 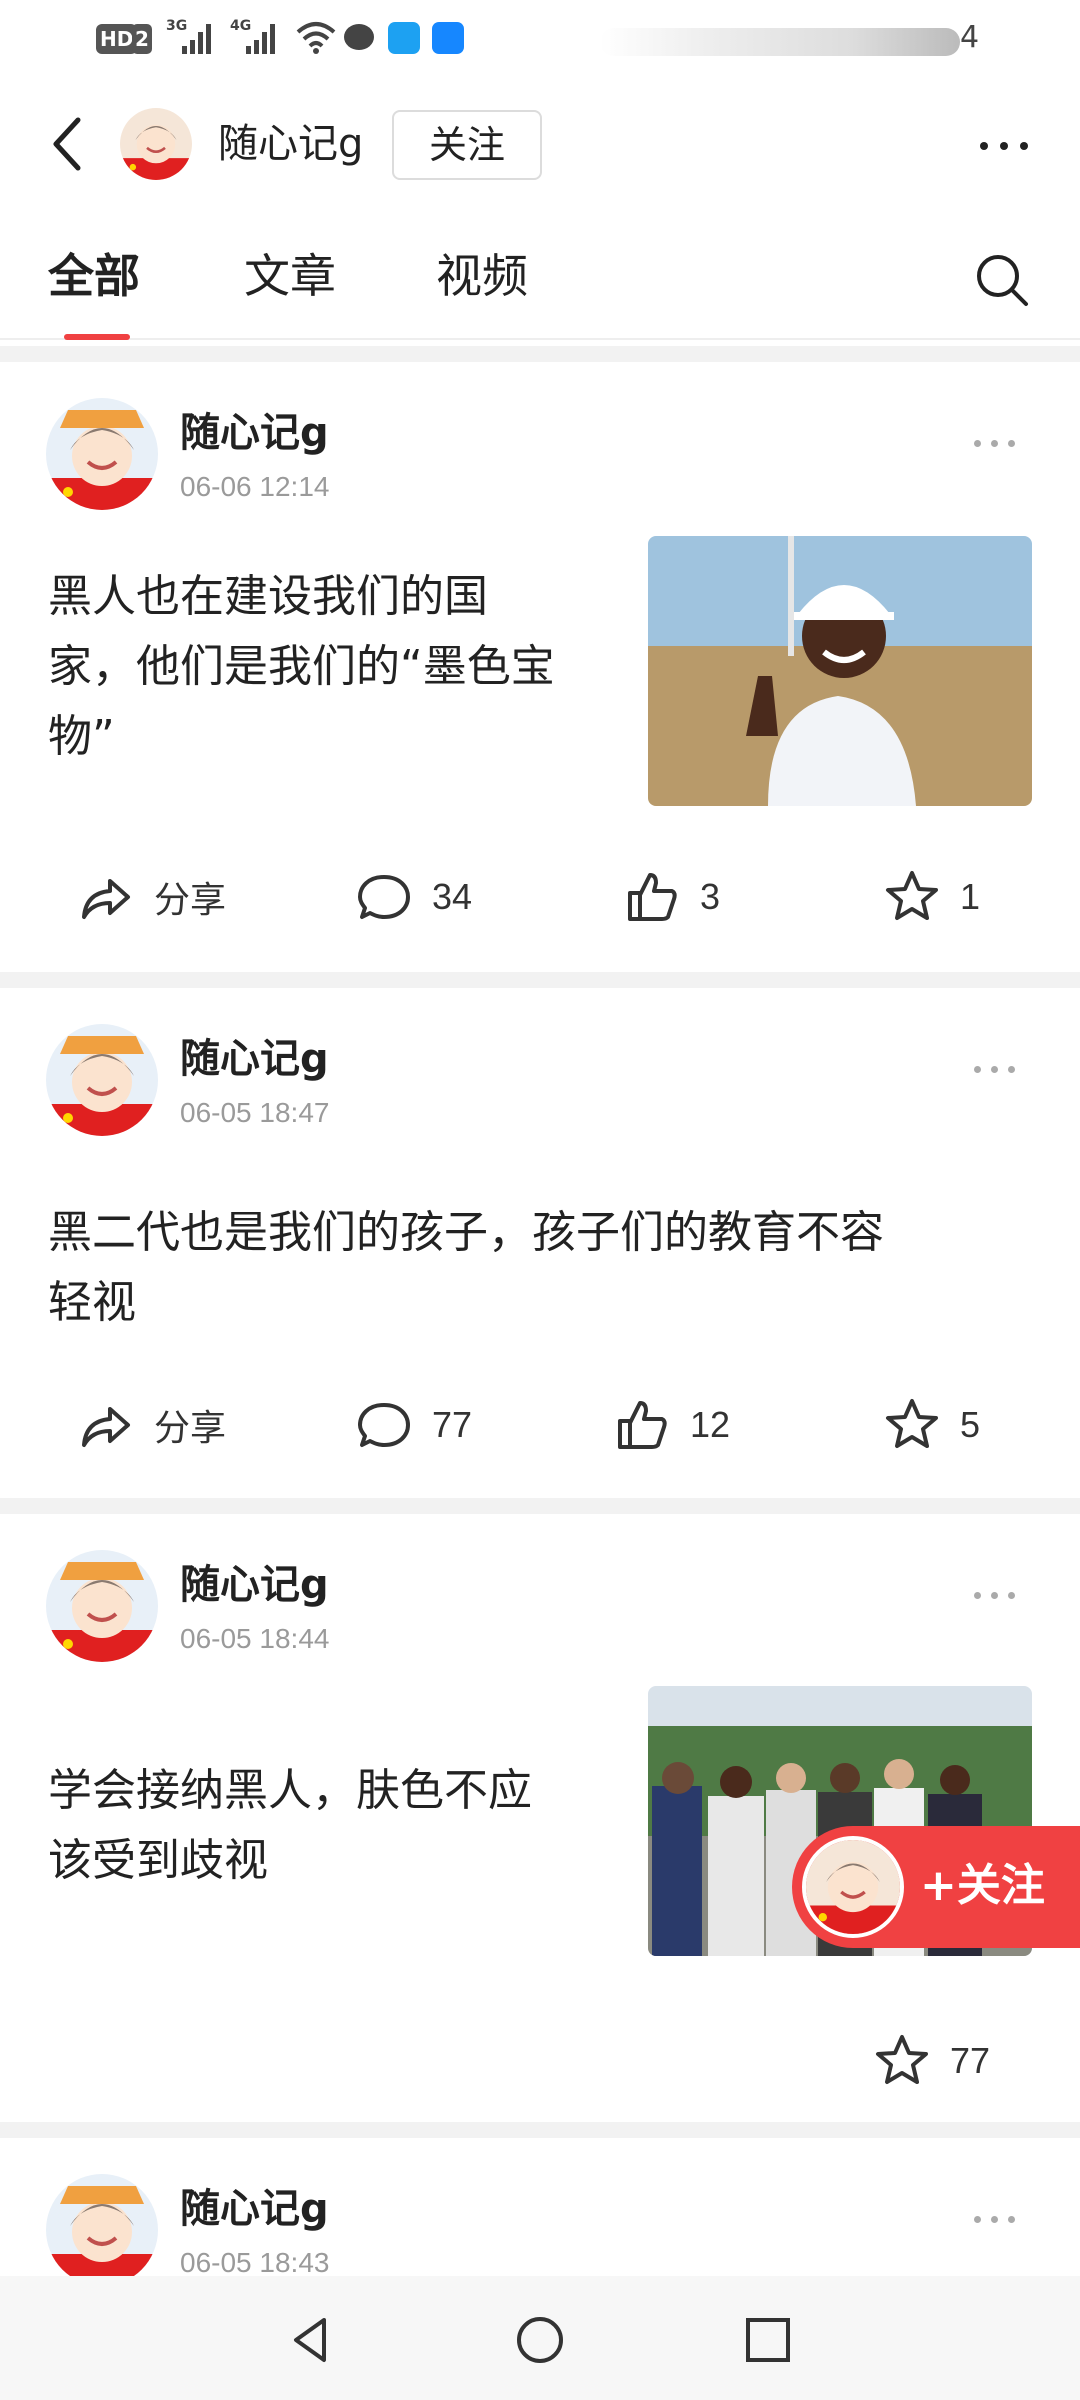 What do you see at coordinates (142, 39) in the screenshot?
I see `sim-indicator: 2` at bounding box center [142, 39].